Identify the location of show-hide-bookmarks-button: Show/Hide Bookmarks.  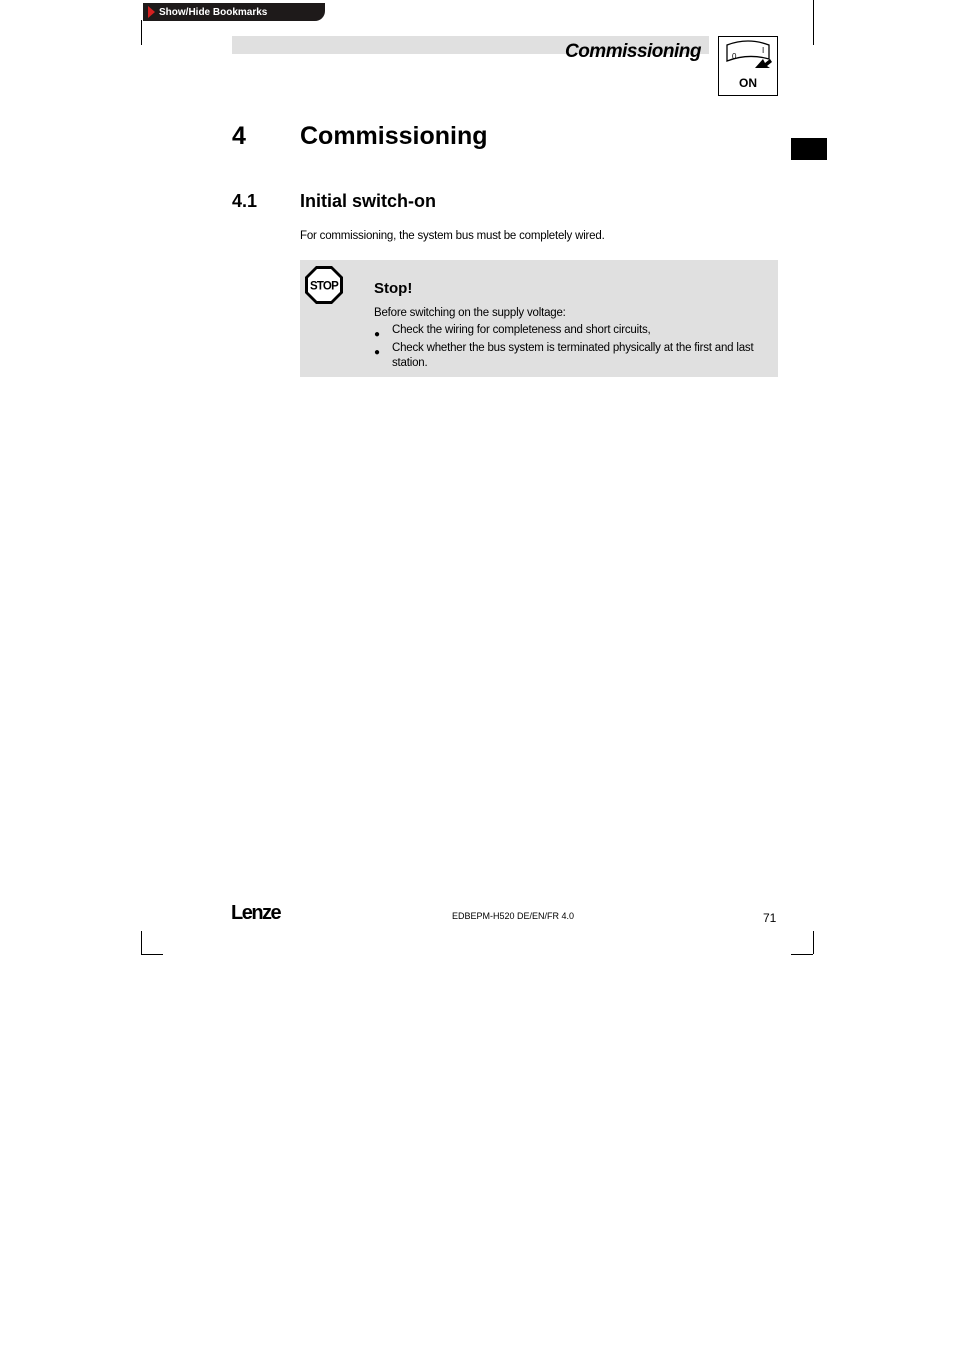
(234, 12).